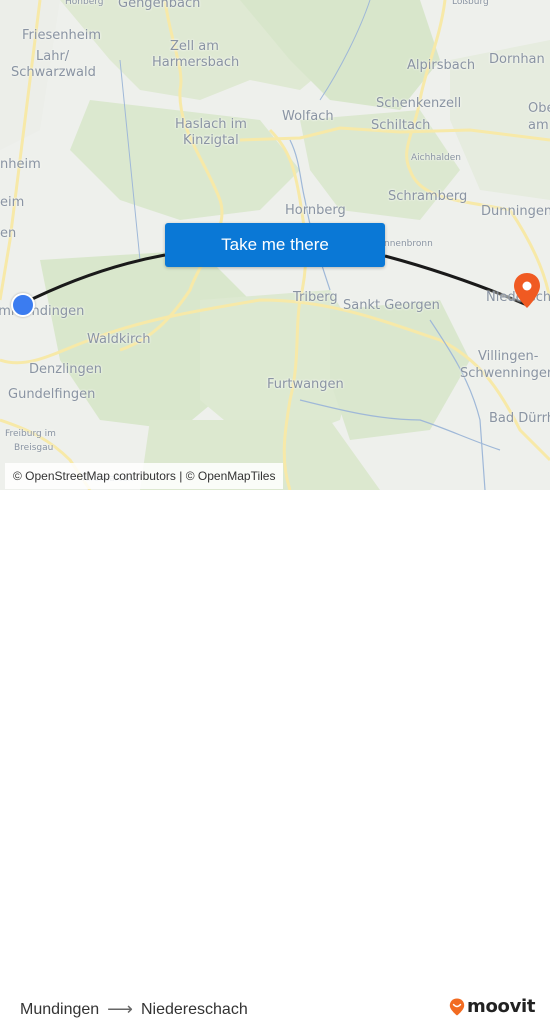  Describe the element at coordinates (60, 1009) in the screenshot. I see `origin-name: Mundingen` at that location.